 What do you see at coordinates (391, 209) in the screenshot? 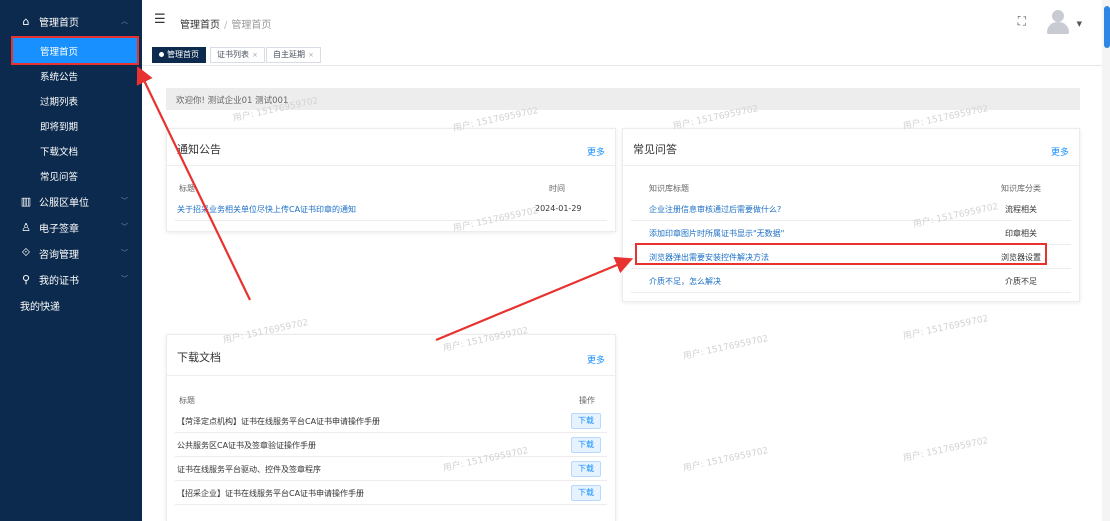
I see `table-row: 关于招采业务相关单位尽快上传CA证书印章的通知 2024-01-29` at bounding box center [391, 209].